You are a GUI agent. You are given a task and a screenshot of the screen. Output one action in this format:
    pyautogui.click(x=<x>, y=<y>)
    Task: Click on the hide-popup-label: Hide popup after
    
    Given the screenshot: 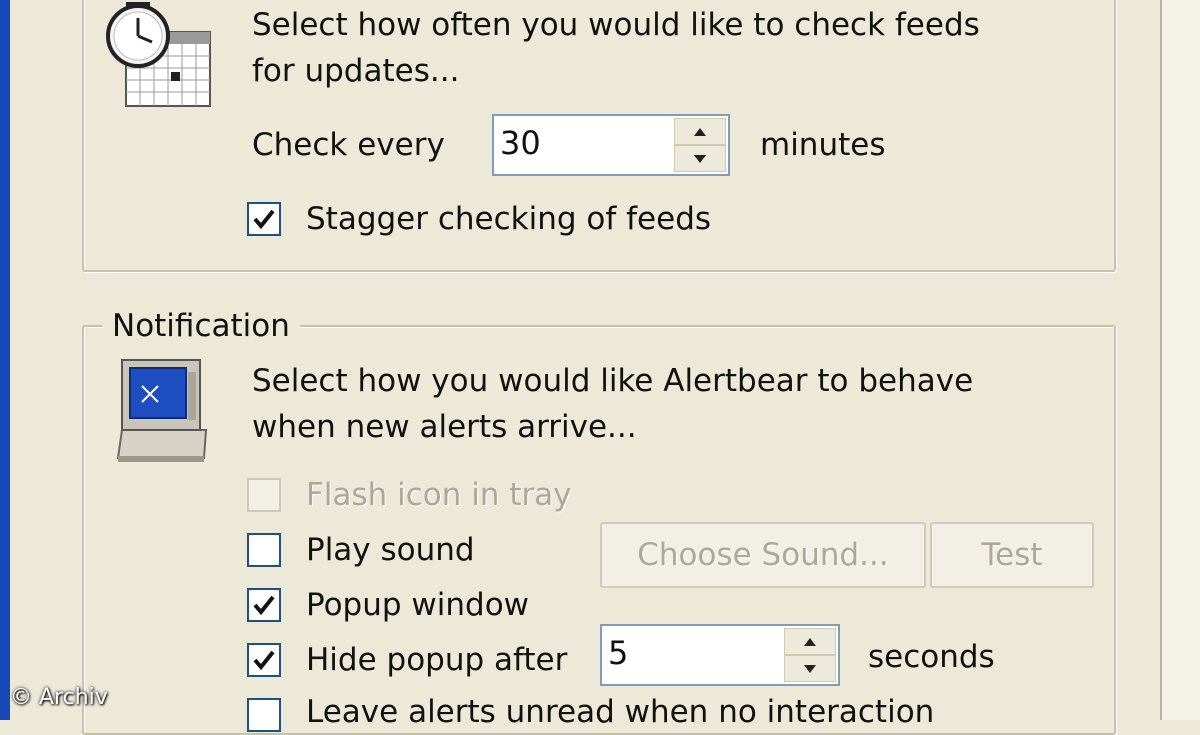 What is the action you would take?
    pyautogui.click(x=436, y=660)
    